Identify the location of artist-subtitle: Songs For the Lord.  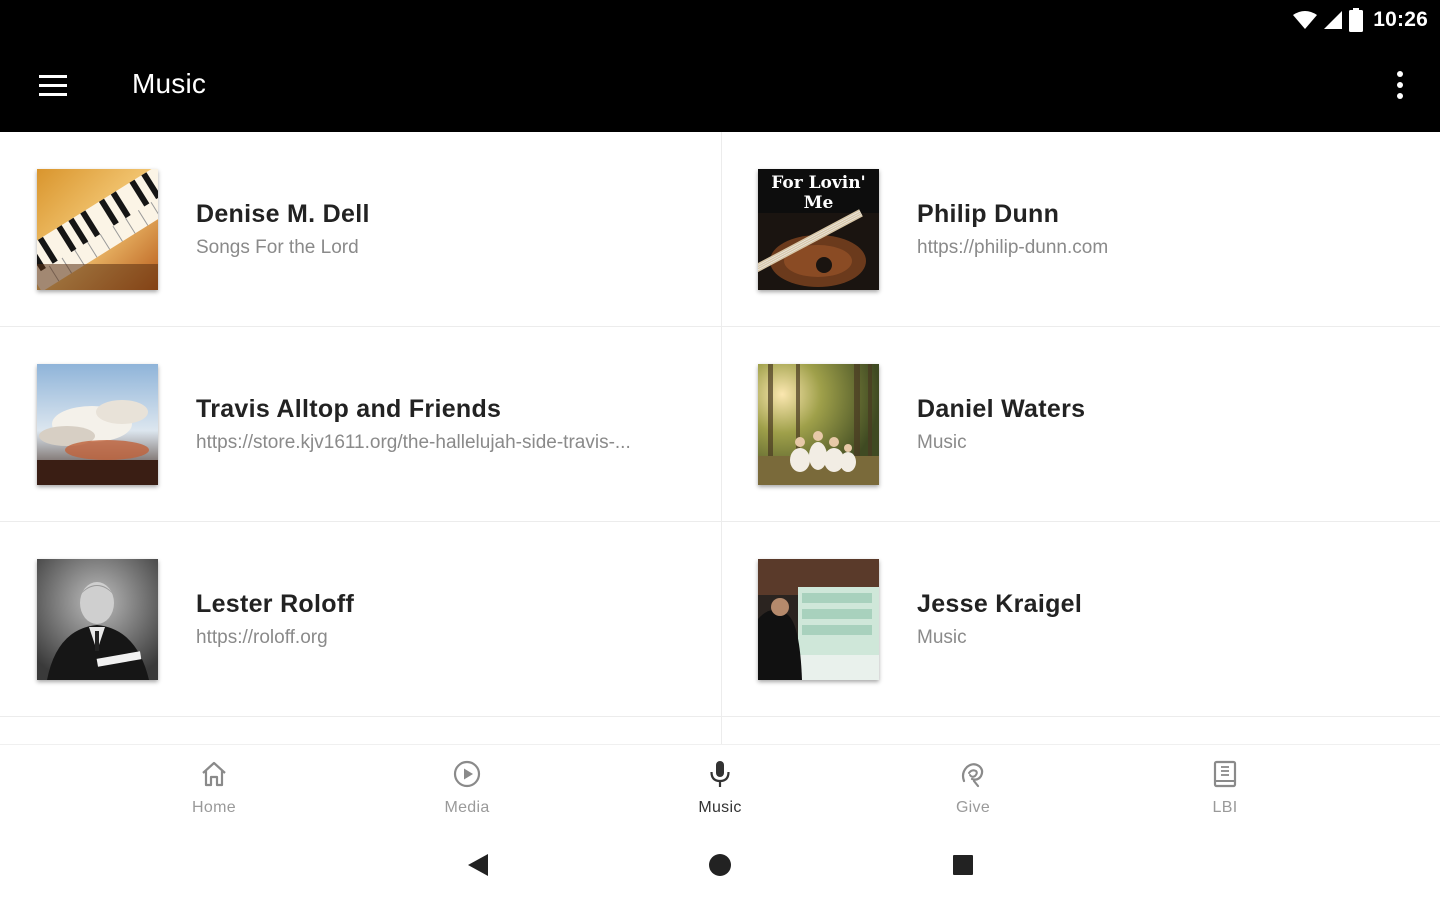
(277, 247).